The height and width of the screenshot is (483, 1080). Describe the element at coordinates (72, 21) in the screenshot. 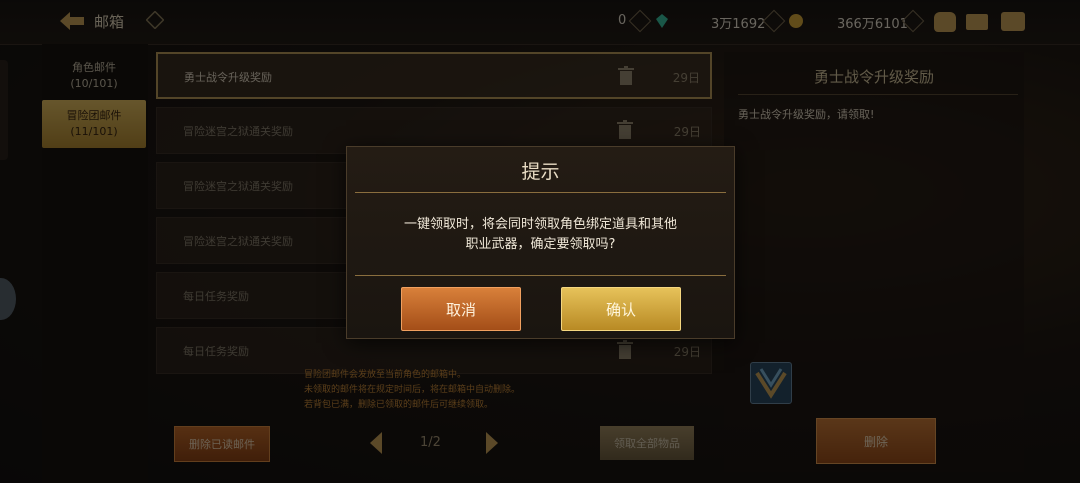

I see `back-arrow-icon` at that location.